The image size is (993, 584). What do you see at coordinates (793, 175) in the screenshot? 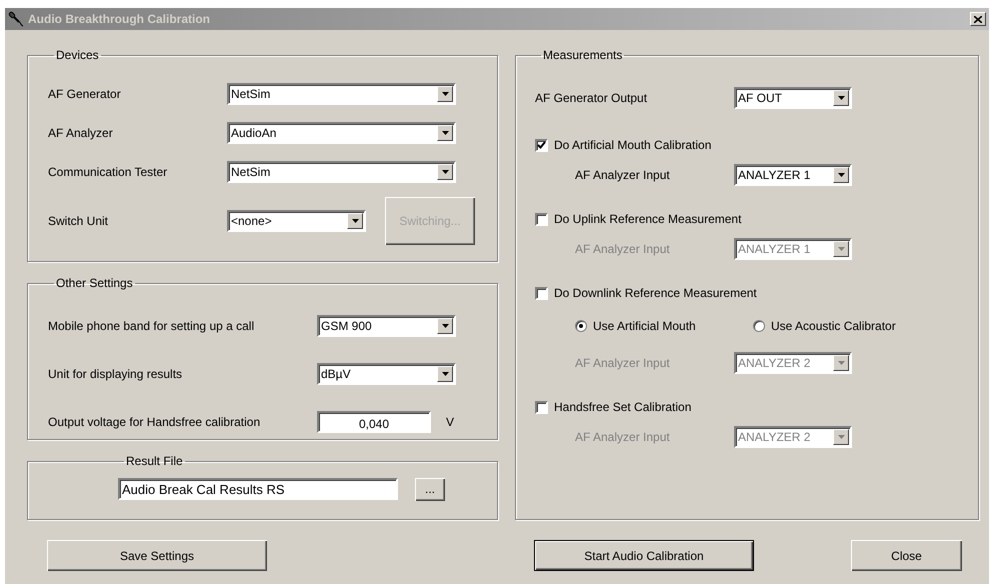
I see `dropdown: ANALYZER 1` at bounding box center [793, 175].